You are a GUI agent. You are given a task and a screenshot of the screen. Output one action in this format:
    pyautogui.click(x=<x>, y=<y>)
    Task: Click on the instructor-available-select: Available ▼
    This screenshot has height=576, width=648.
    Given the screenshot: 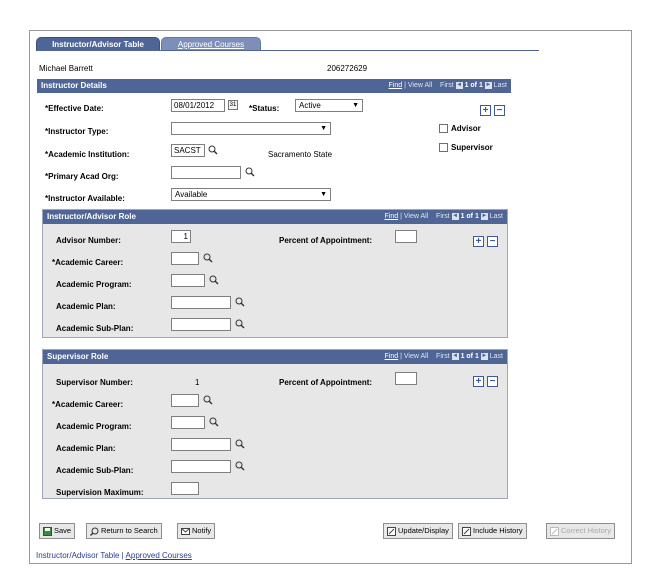 What is the action you would take?
    pyautogui.click(x=251, y=194)
    